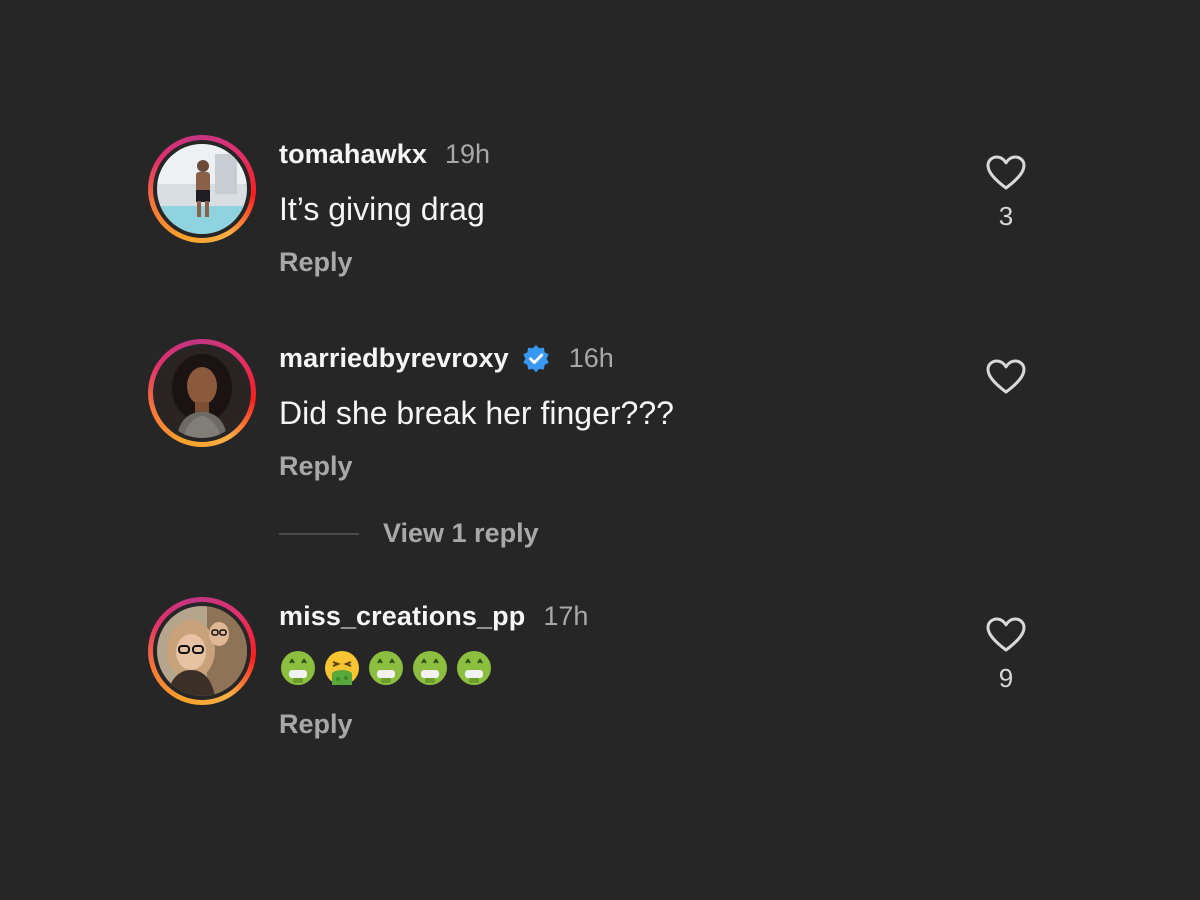  I want to click on like-count: 3, so click(1006, 216).